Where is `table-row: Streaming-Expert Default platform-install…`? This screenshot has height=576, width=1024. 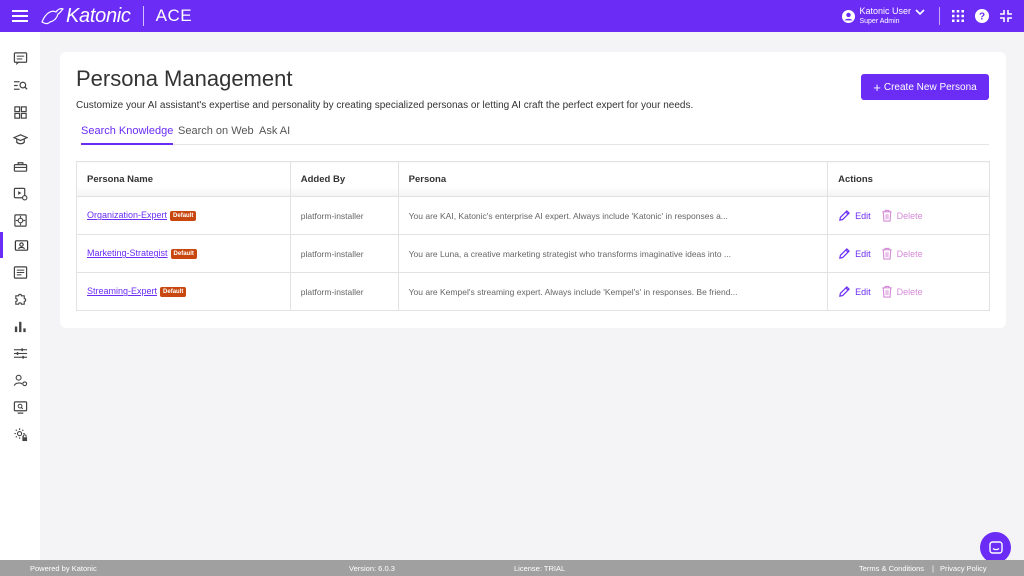
table-row: Streaming-Expert Default platform-install… is located at coordinates (533, 291).